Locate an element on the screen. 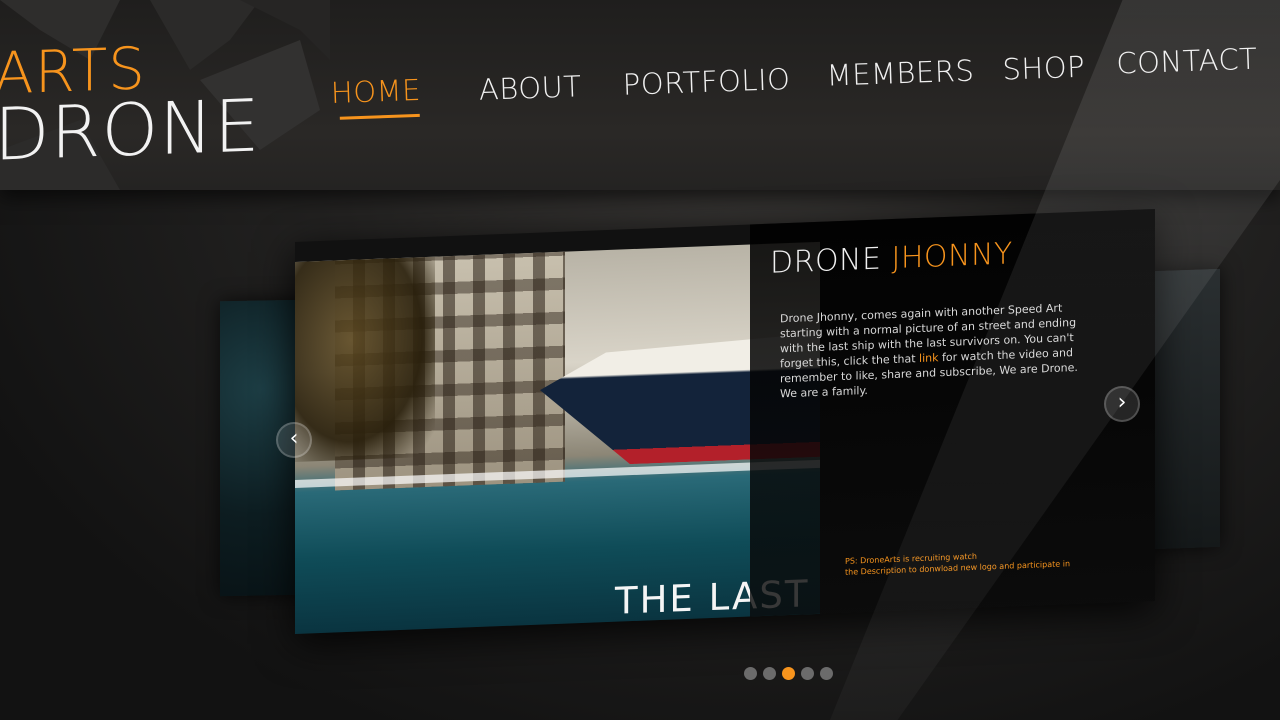 This screenshot has height=720, width=1280. chevron-left-icon: ‹ is located at coordinates (294, 438).